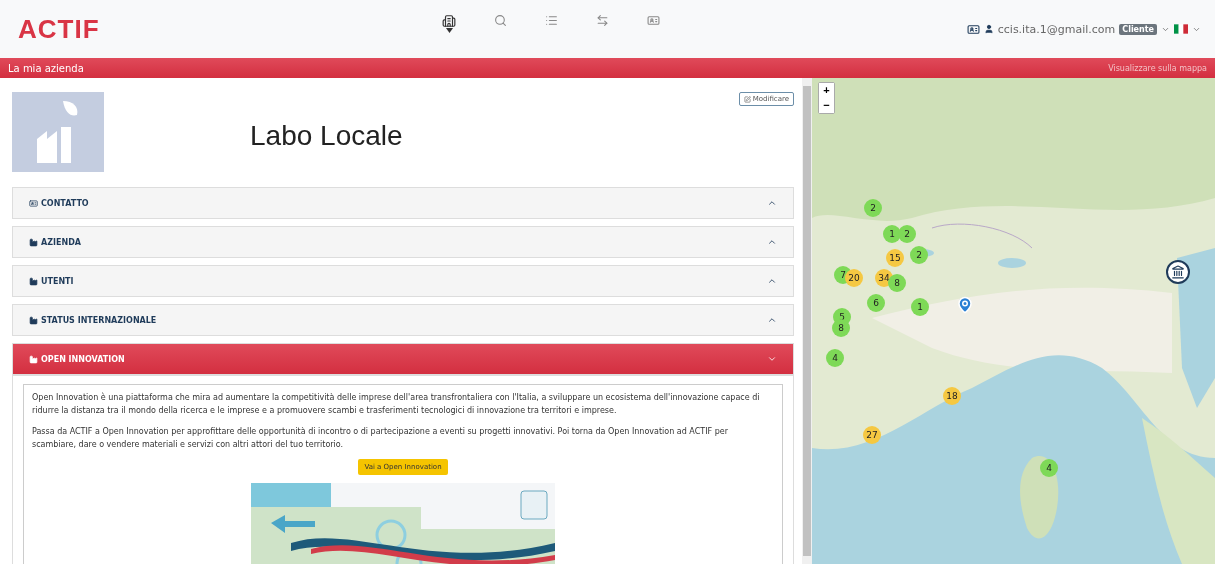 This screenshot has width=1215, height=564. What do you see at coordinates (747, 99) in the screenshot?
I see `edit-icon` at bounding box center [747, 99].